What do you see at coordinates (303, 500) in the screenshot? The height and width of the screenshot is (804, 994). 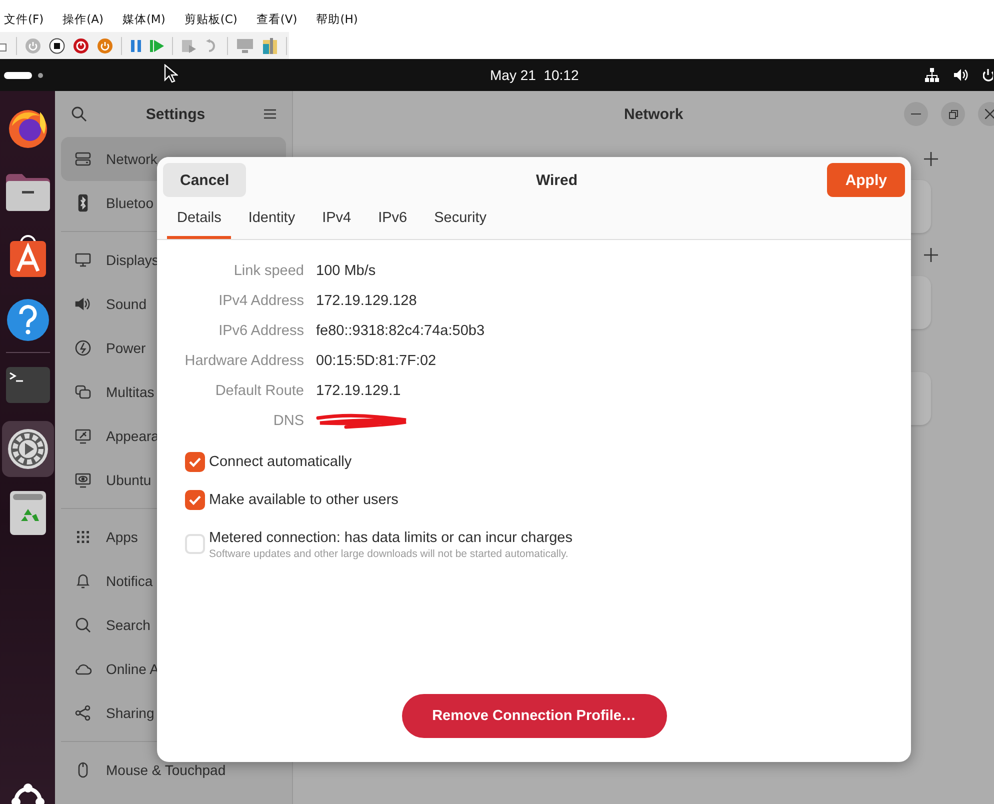 I see `option-label: Make available to other users` at bounding box center [303, 500].